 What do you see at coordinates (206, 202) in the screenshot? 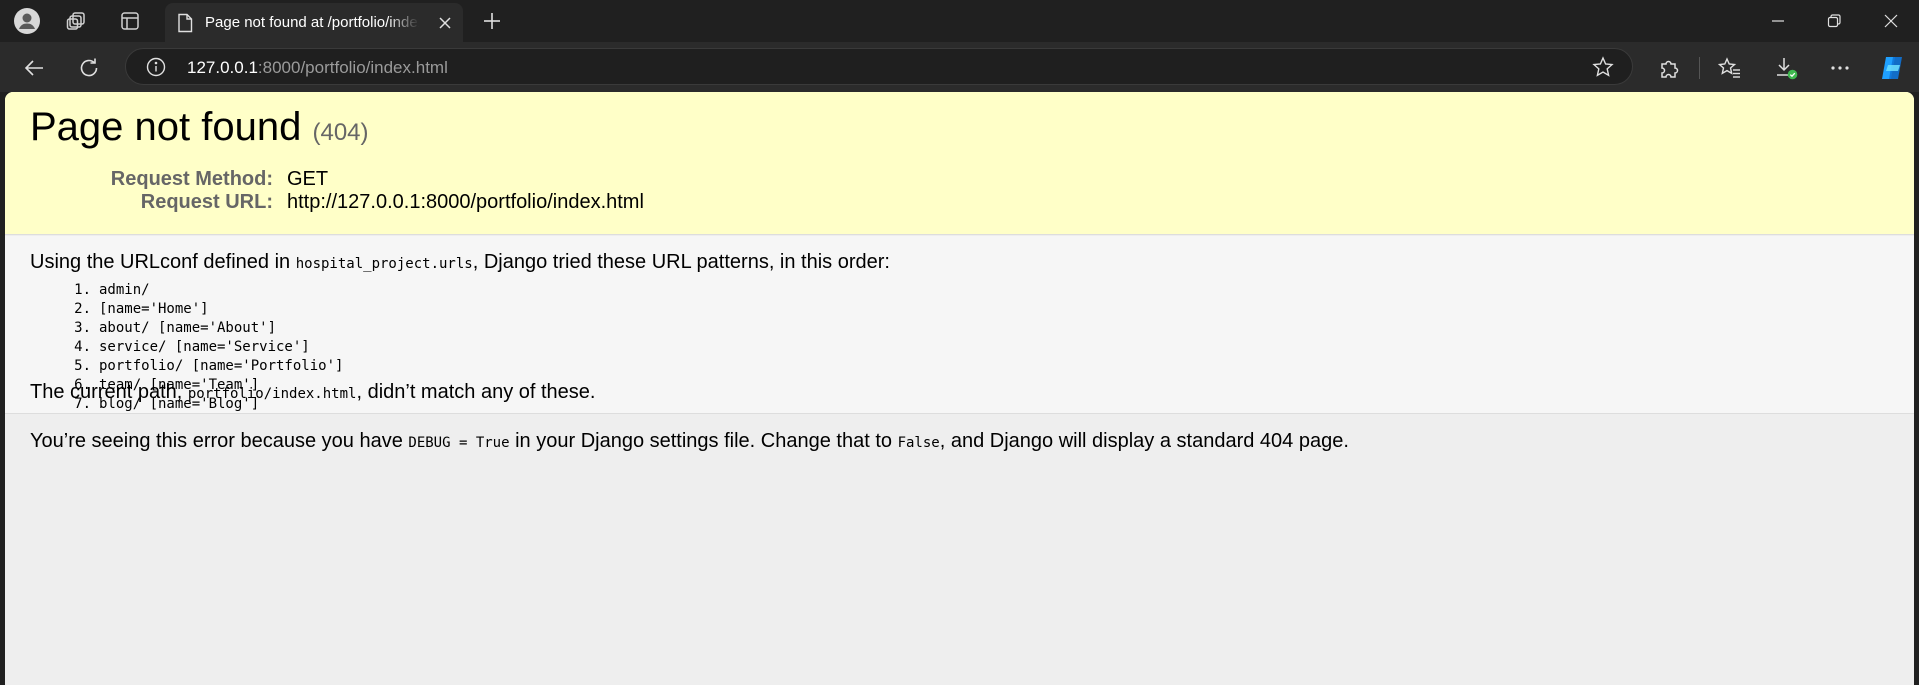
I see `request-url-label: Request URL:` at bounding box center [206, 202].